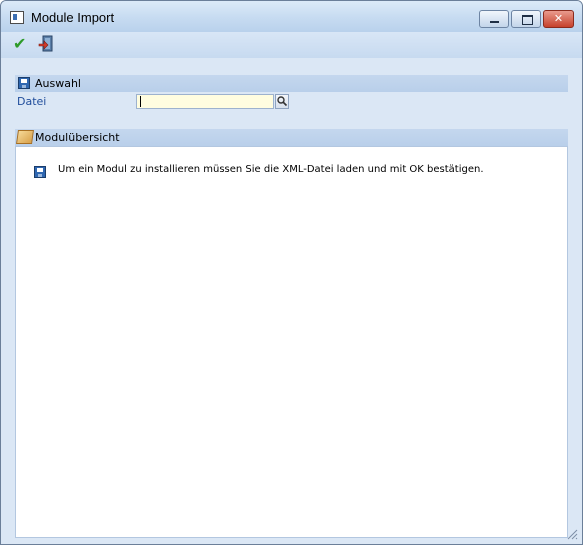  Describe the element at coordinates (291, 45) in the screenshot. I see `toolbar: ✔` at that location.